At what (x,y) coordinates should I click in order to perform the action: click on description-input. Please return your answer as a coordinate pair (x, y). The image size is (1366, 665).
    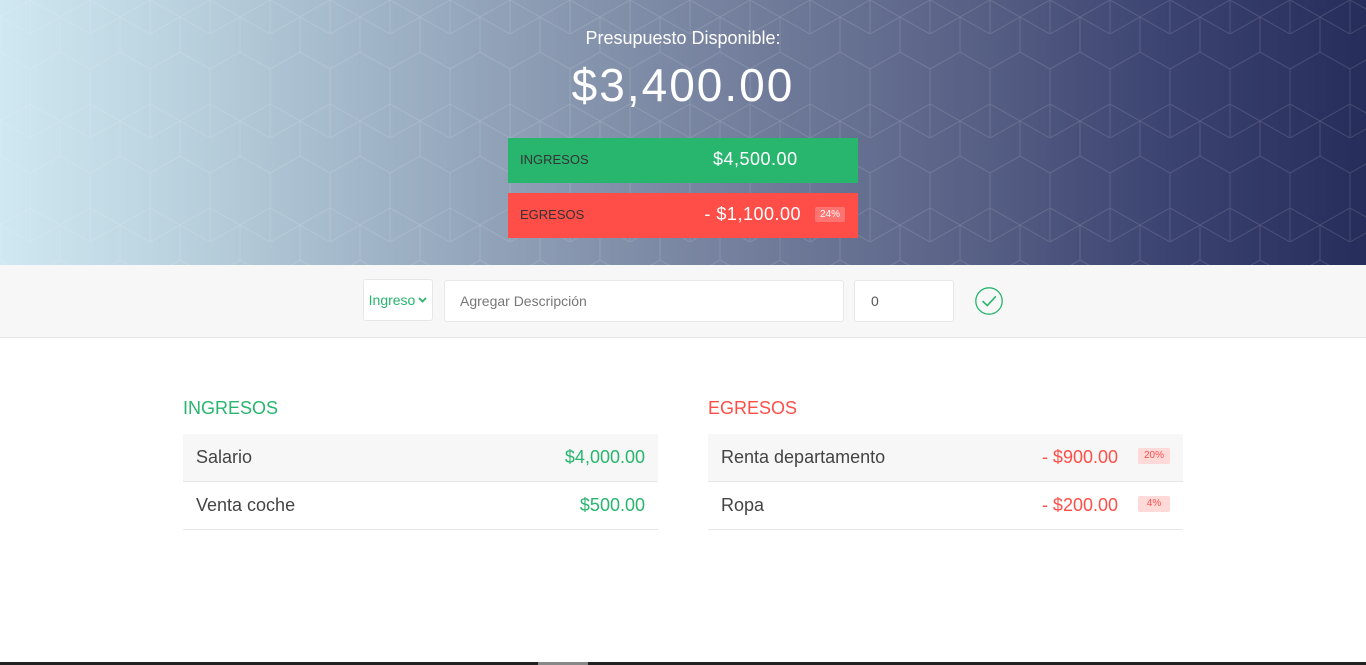
    Looking at the image, I should click on (644, 301).